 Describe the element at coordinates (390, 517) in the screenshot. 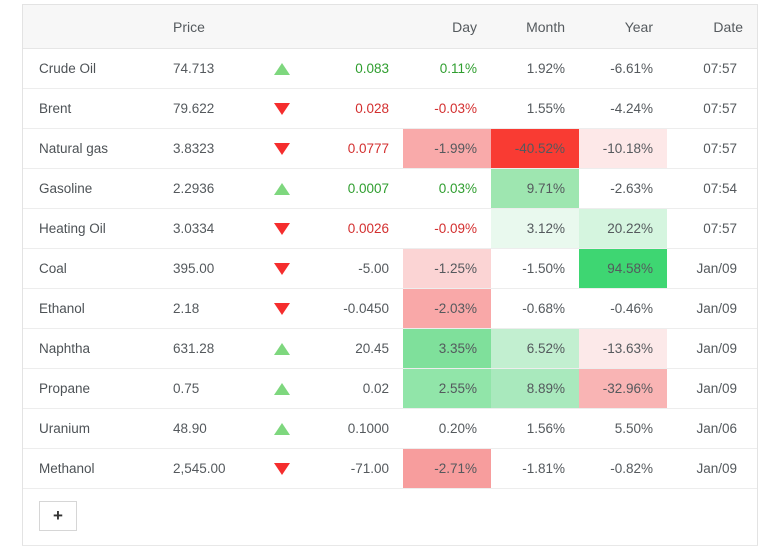

I see `add-row-area: +` at that location.